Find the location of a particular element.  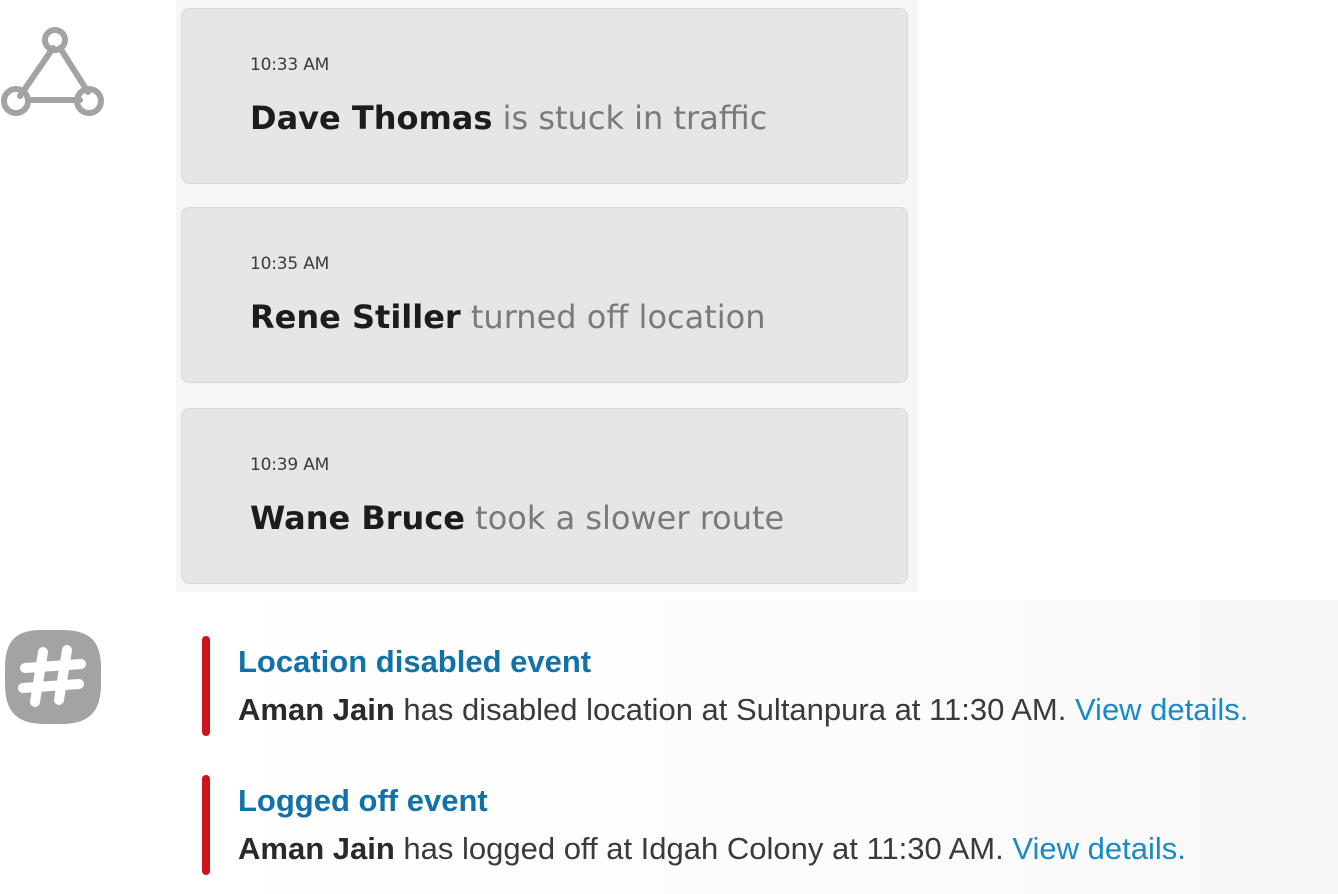

notification-card: 10:33 AM Dave Thomas is stuck in traffic is located at coordinates (544, 96).